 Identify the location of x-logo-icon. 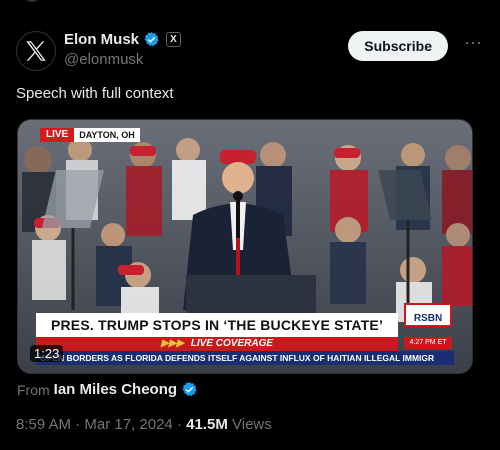
(36, 51).